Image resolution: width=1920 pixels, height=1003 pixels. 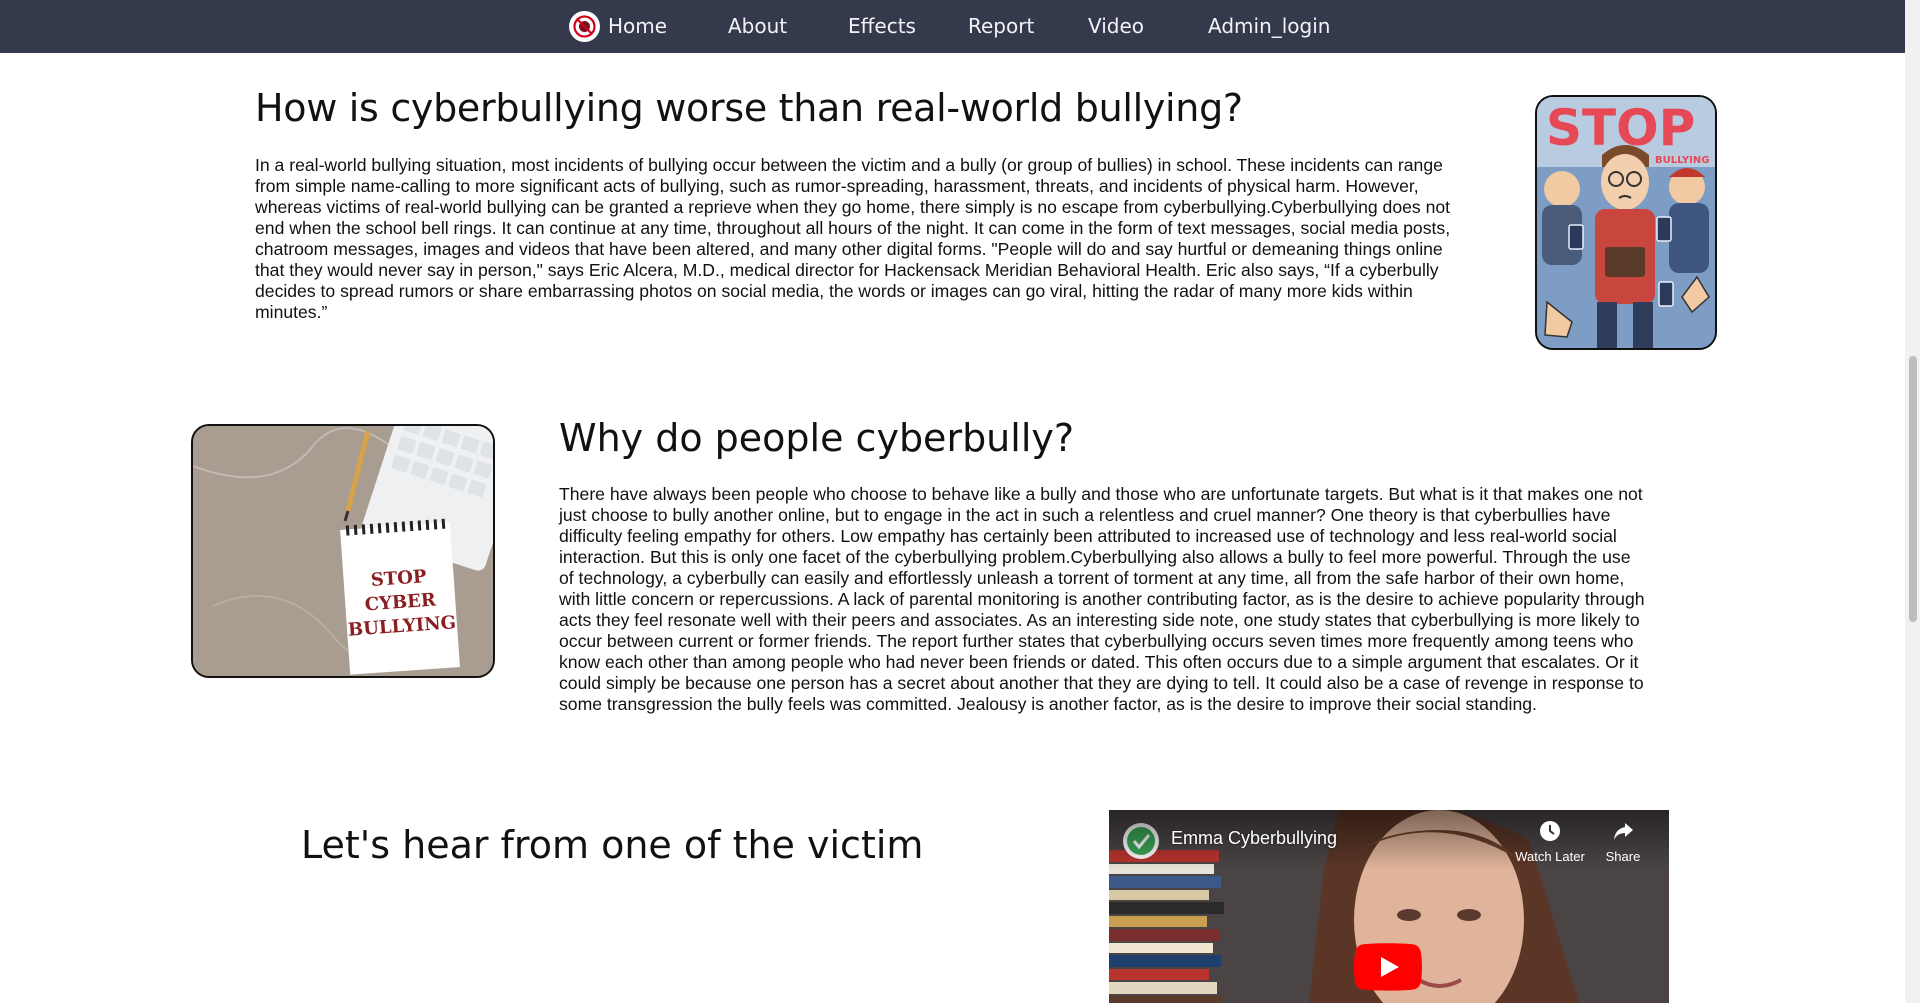 I want to click on share-arrow-icon, so click(x=1623, y=831).